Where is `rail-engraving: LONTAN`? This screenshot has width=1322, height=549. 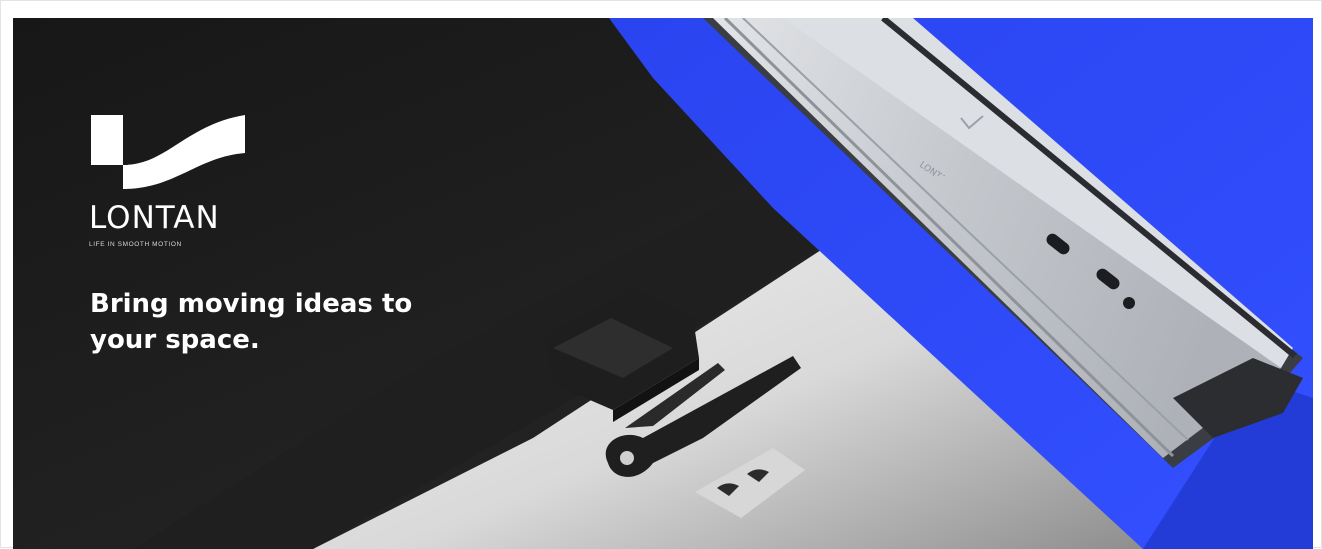 rail-engraving: LONTAN is located at coordinates (936, 168).